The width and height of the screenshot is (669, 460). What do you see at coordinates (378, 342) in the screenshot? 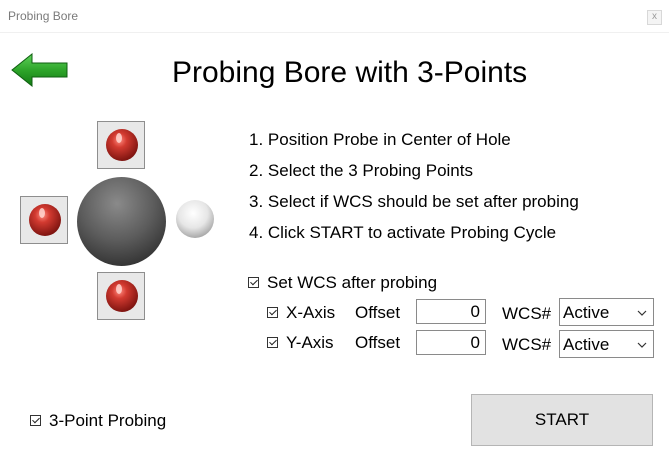
I see `y-offset-label: Offset` at bounding box center [378, 342].